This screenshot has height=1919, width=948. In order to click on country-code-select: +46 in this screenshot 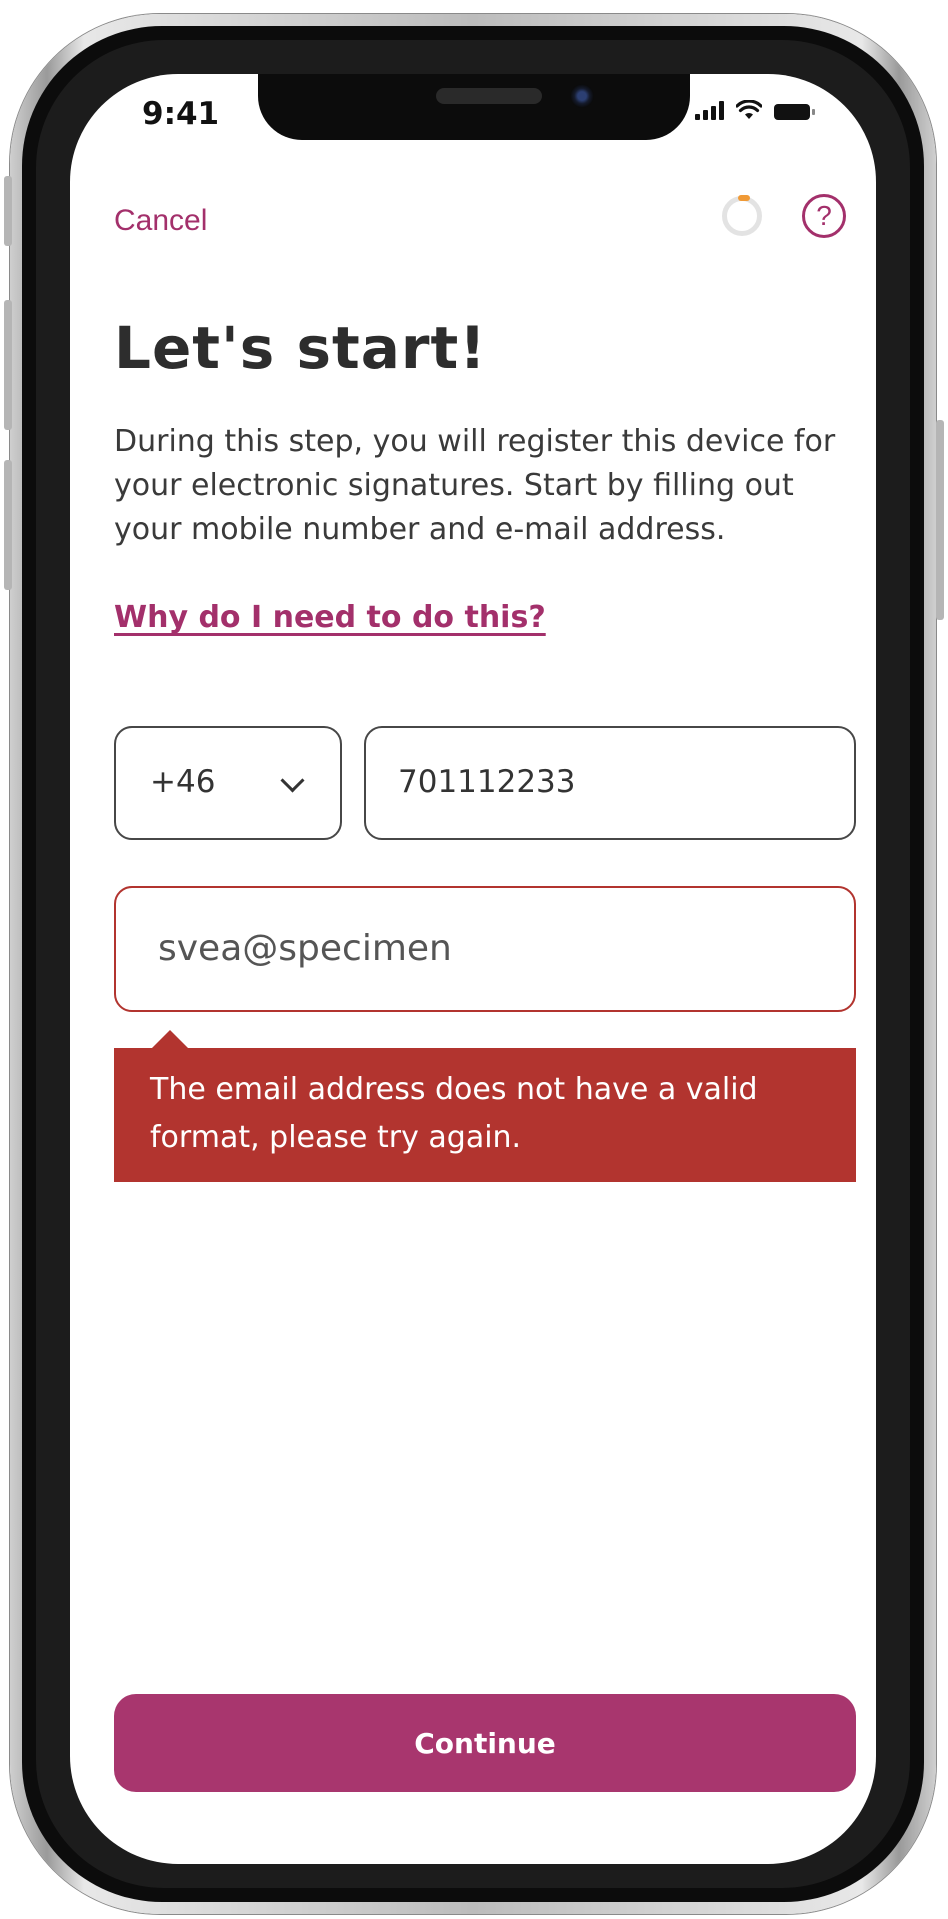, I will do `click(228, 783)`.